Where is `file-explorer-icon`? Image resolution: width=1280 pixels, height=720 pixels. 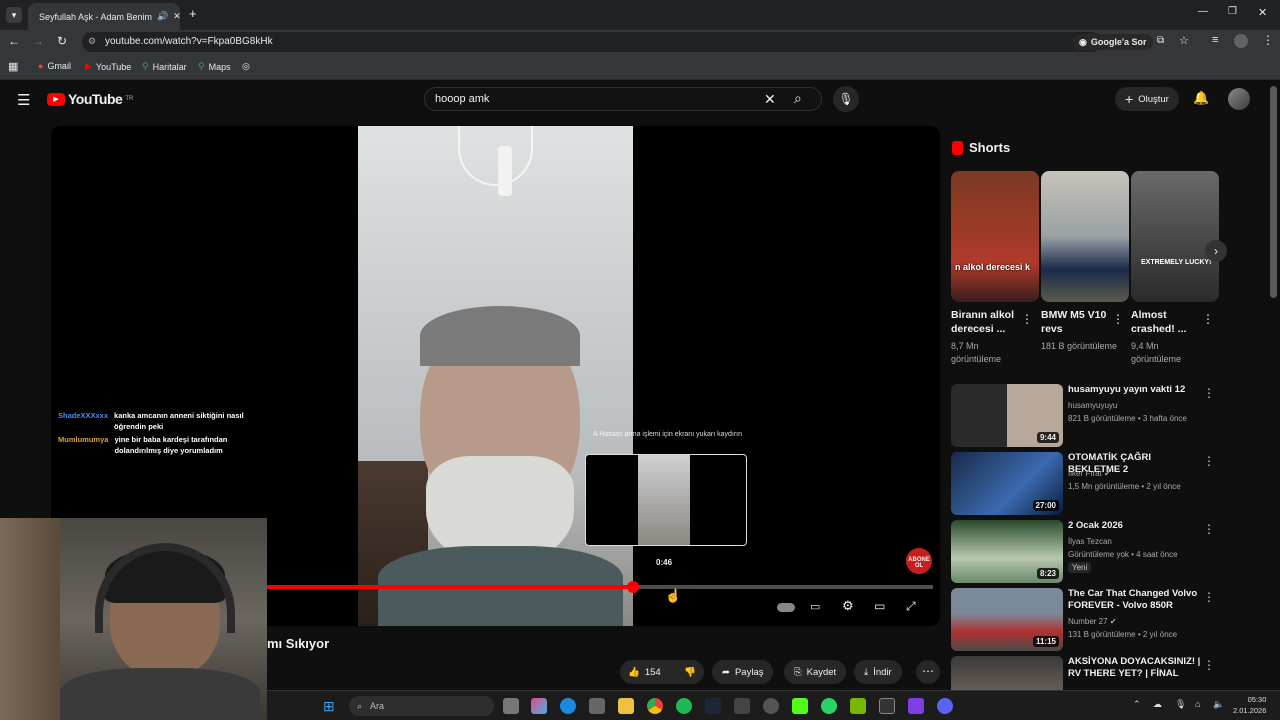 file-explorer-icon is located at coordinates (626, 706).